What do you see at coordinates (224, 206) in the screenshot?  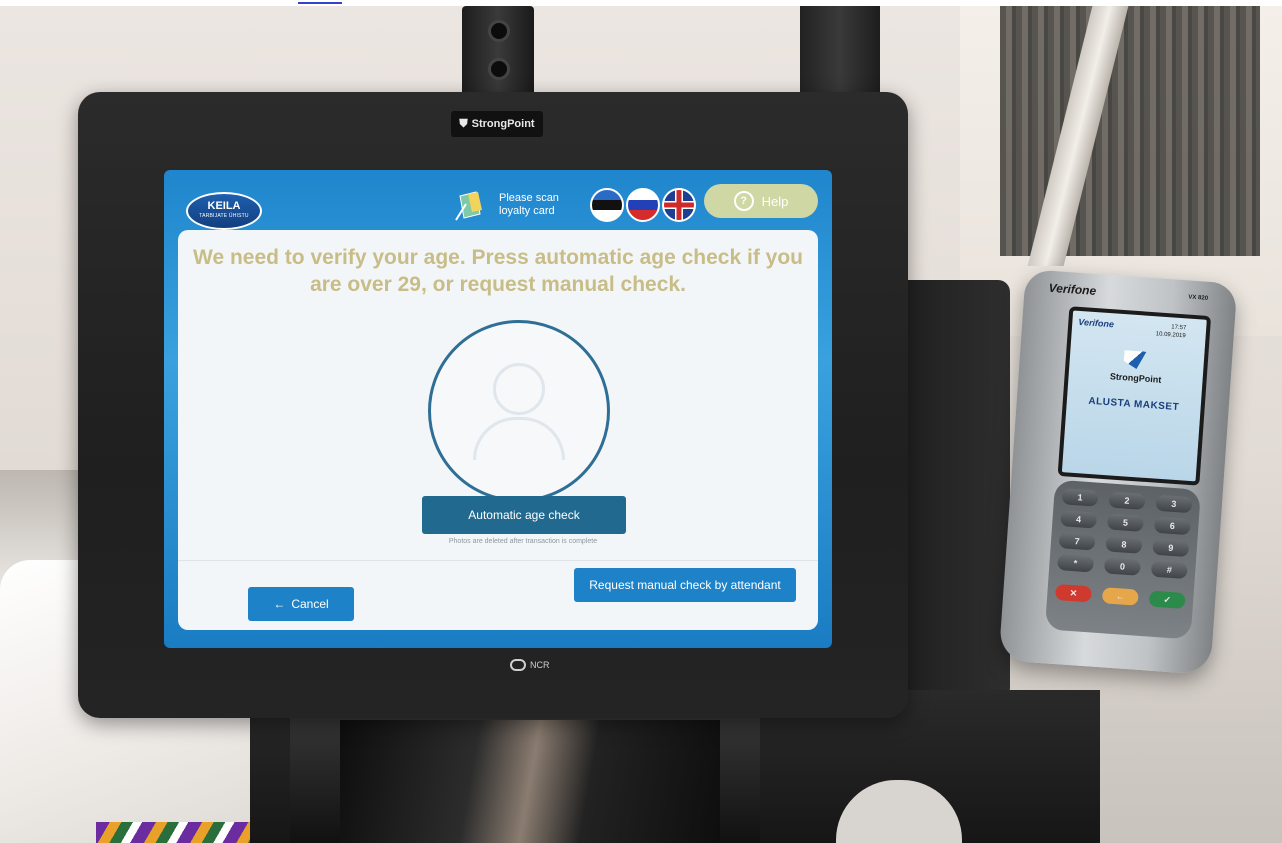 I see `store-logo-name: KEILA` at bounding box center [224, 206].